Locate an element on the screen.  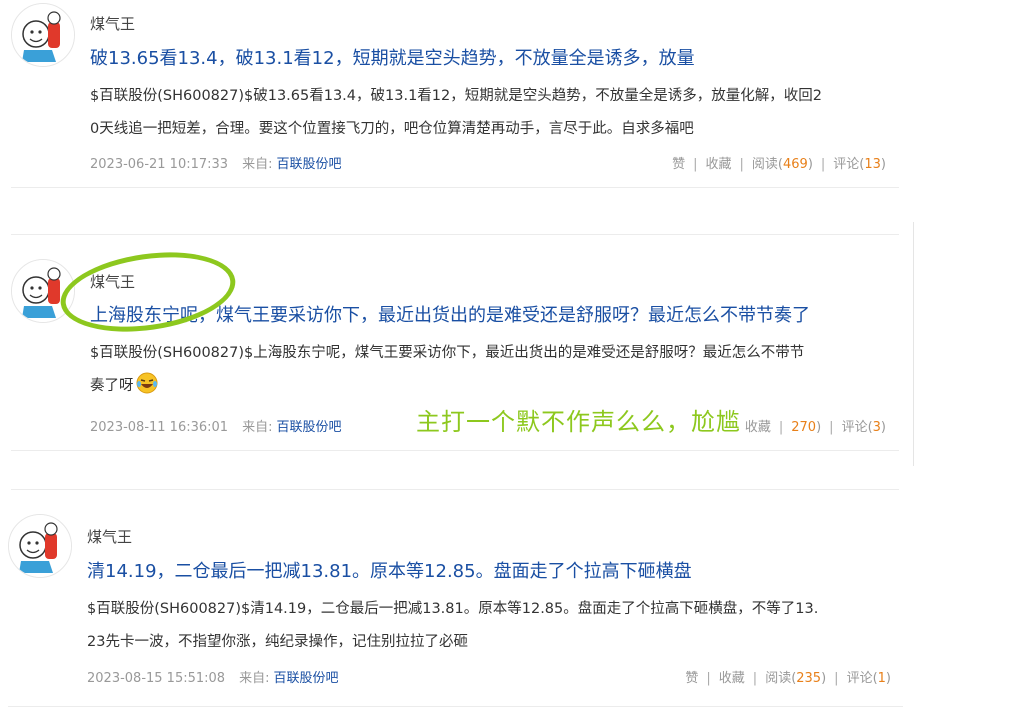
post-meta: 2023-08-15 15:51:08 来自: 百联股份吧 is located at coordinates (212, 676).